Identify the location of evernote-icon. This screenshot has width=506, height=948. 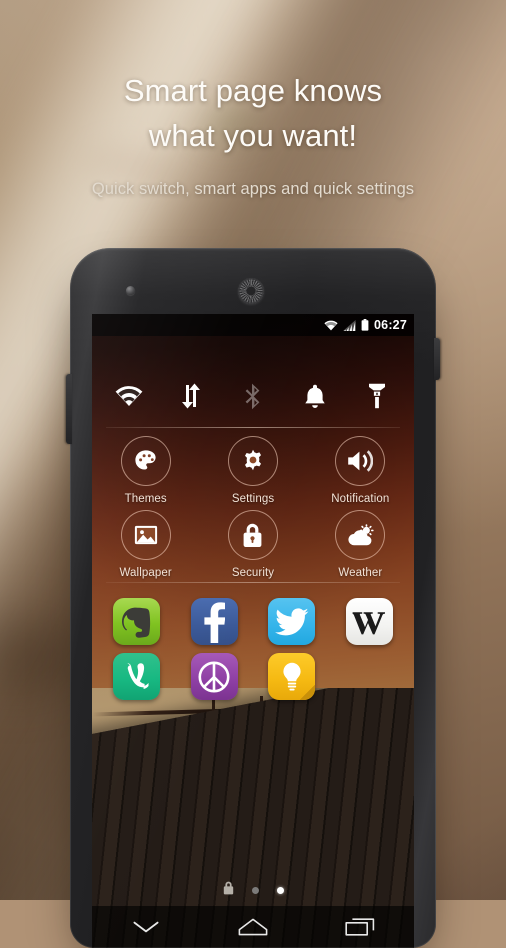
(137, 621).